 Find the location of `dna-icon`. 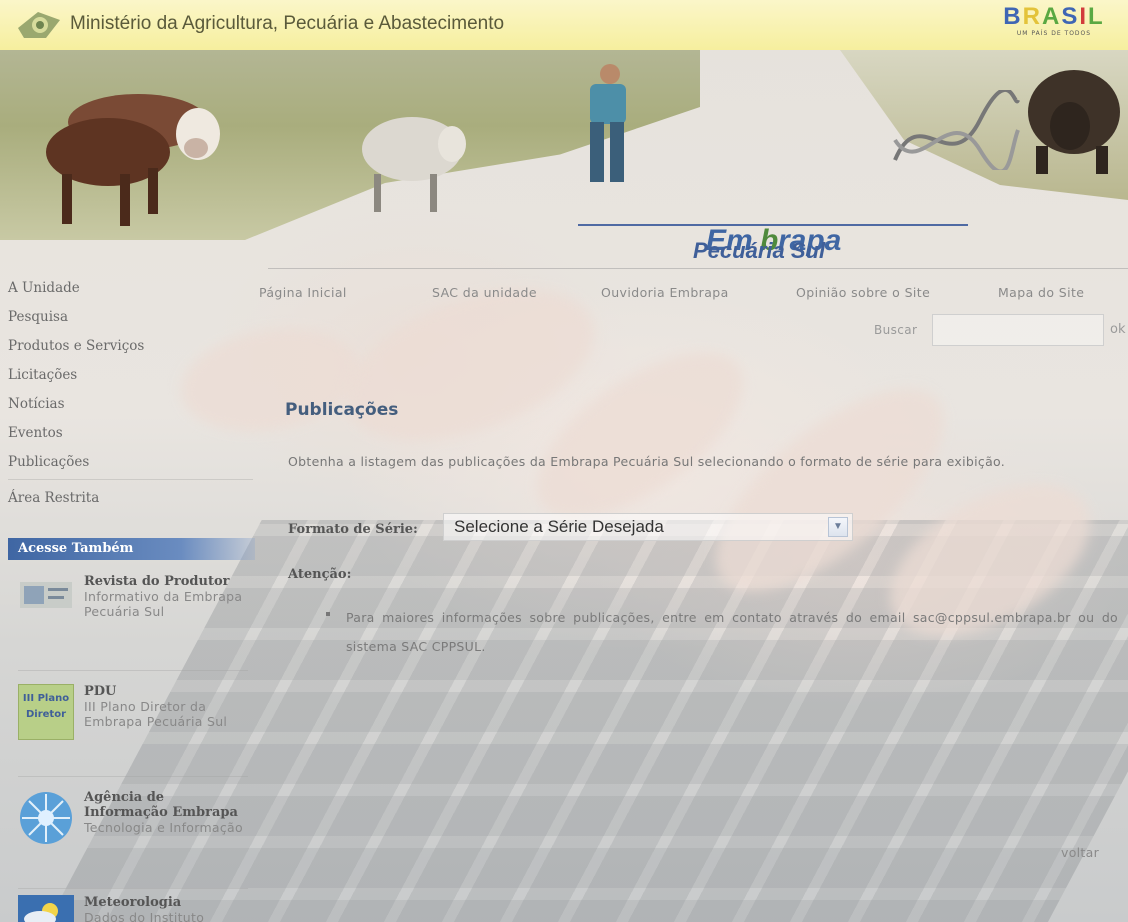

dna-icon is located at coordinates (956, 130).